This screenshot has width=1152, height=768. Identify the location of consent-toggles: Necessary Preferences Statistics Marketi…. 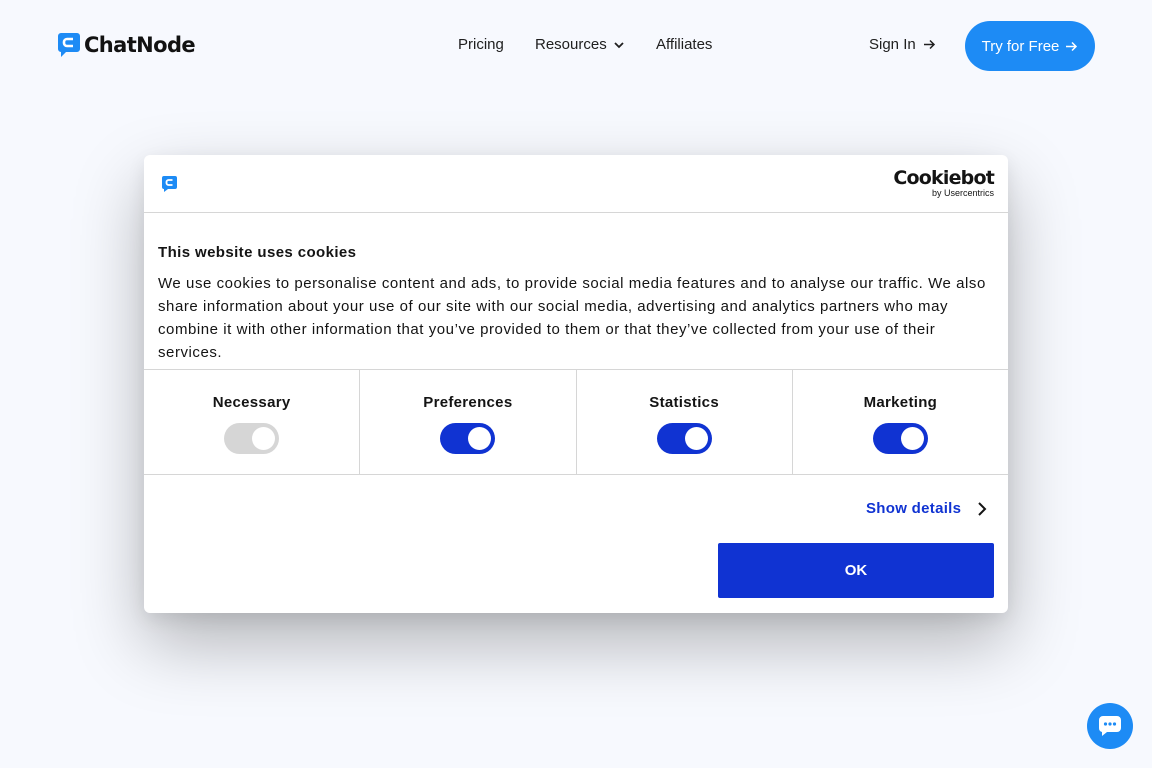
(576, 422).